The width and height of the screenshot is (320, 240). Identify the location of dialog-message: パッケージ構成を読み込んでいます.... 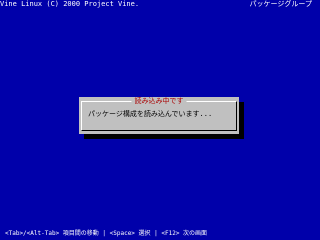
(150, 114).